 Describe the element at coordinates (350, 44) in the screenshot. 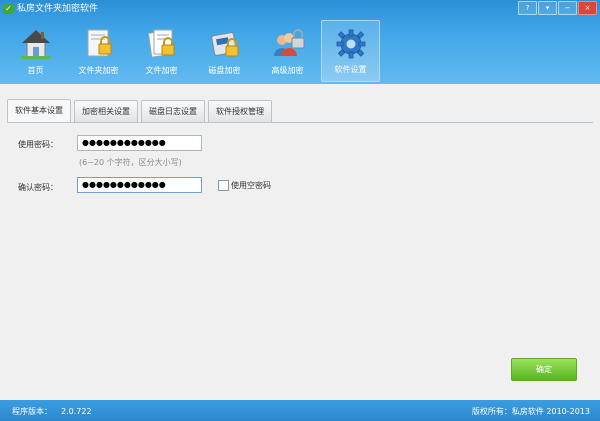

I see `gear-icon` at that location.